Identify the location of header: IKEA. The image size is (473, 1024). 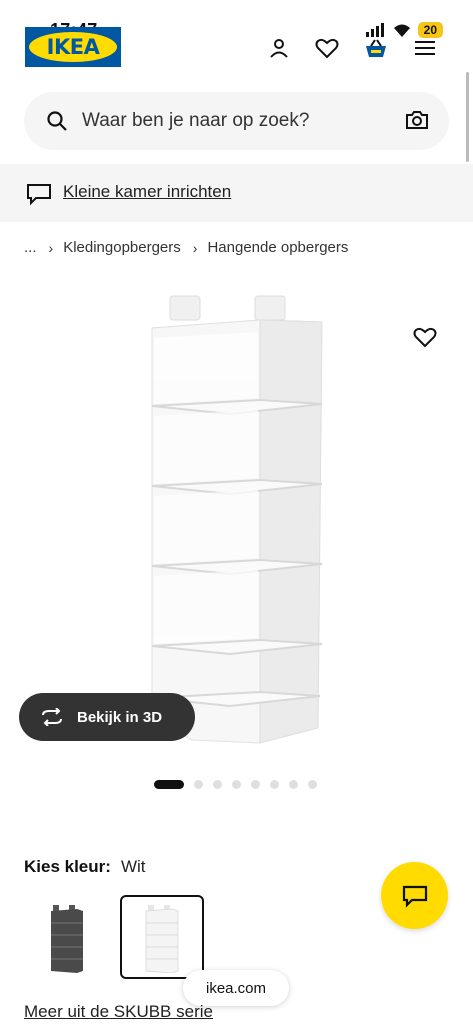
(236, 47).